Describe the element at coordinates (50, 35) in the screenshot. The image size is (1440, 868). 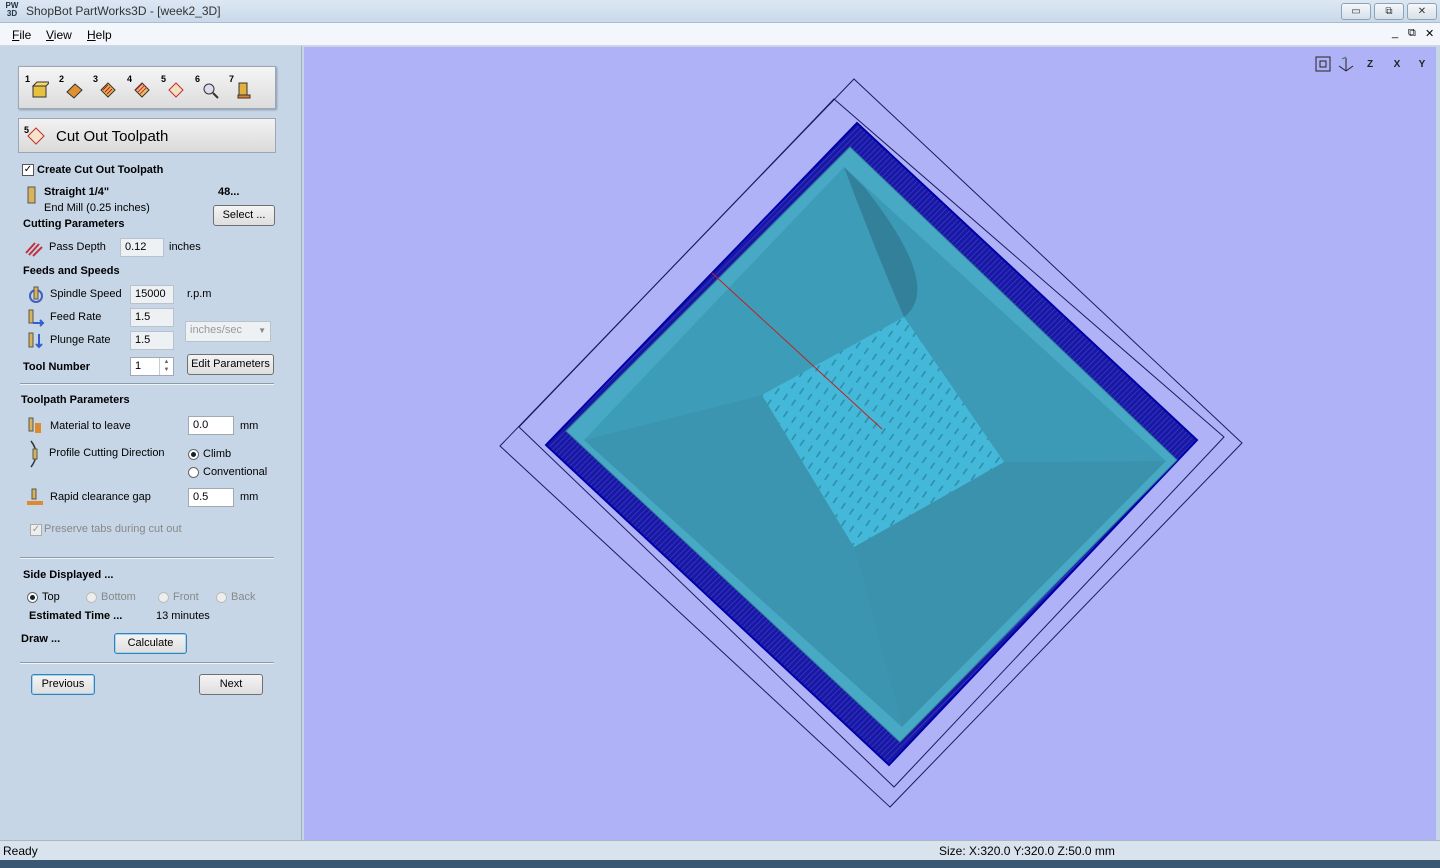
I see `menu-view-accel: V` at that location.